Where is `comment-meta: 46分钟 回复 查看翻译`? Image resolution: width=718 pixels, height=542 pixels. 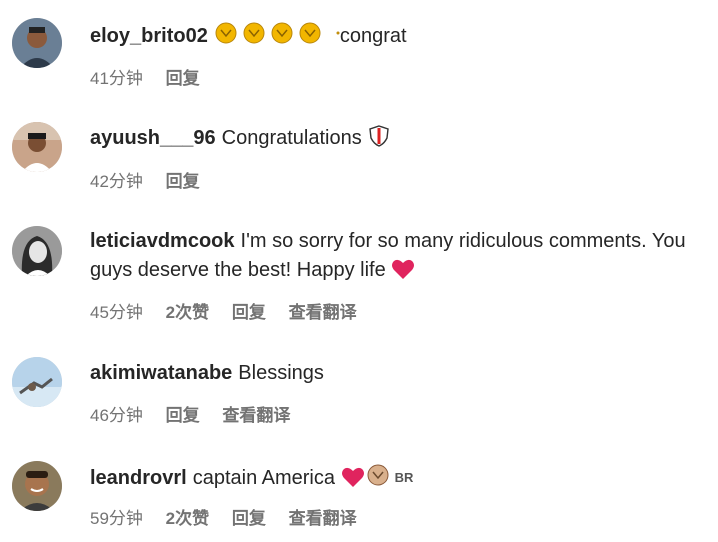
comment-meta: 46分钟 回复 查看翻译 is located at coordinates (199, 413).